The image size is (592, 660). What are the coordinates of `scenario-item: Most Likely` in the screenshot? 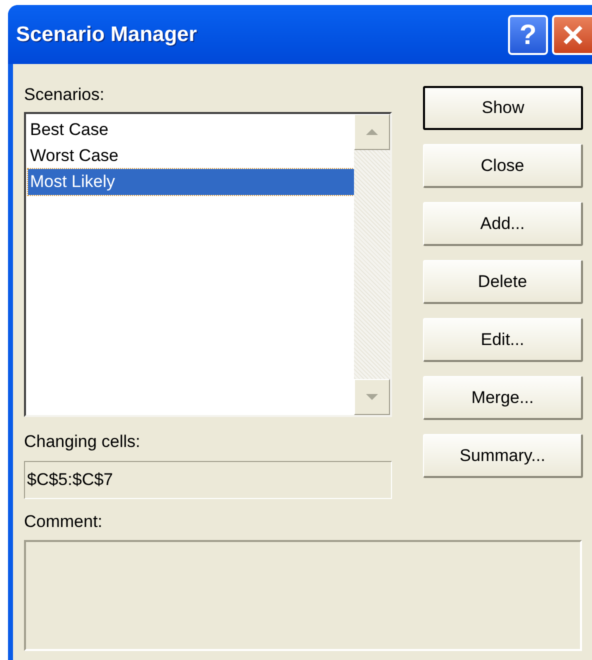 It's located at (191, 182).